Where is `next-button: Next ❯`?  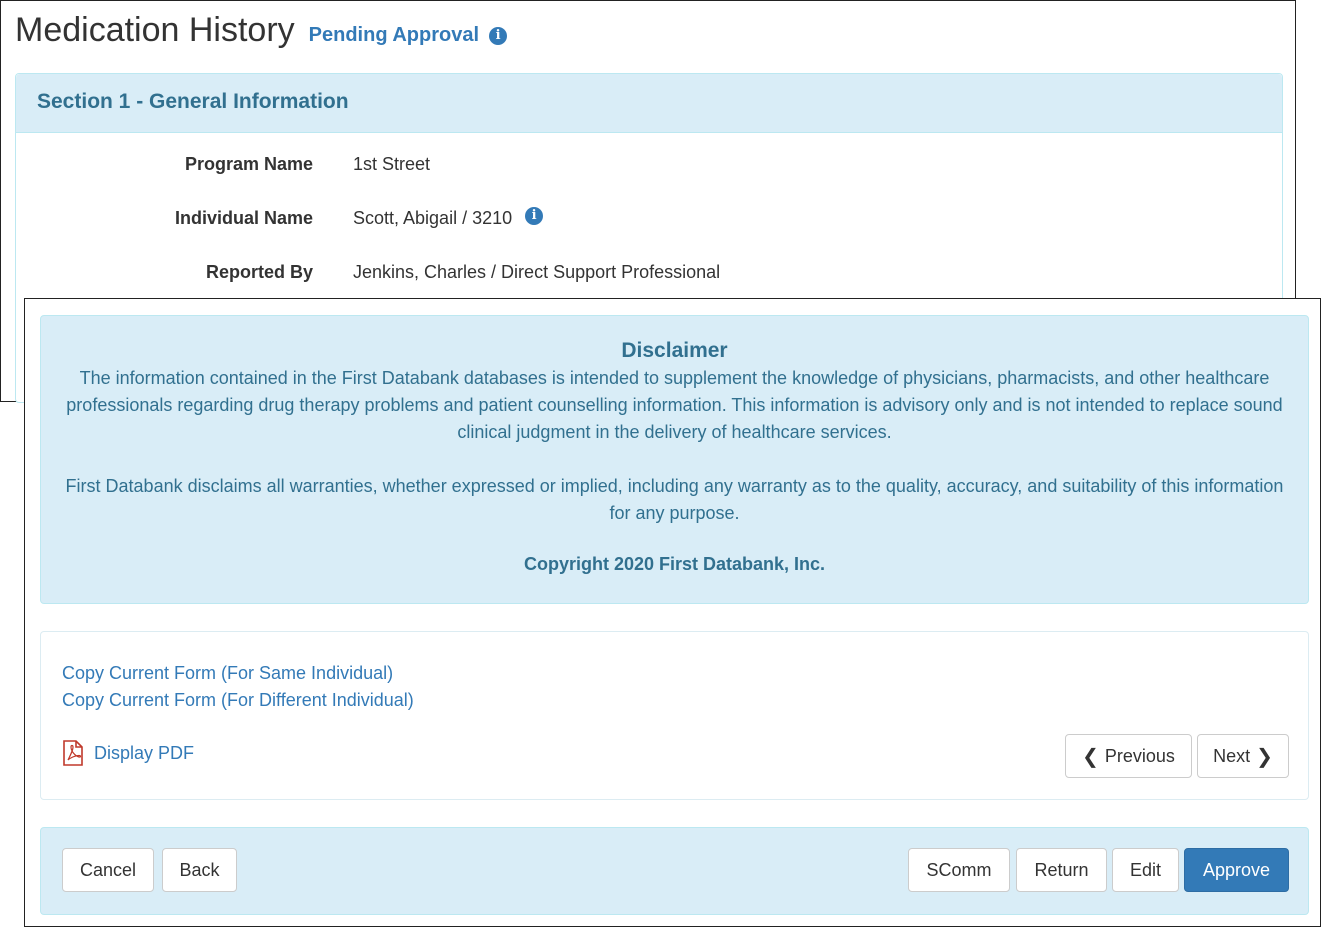 next-button: Next ❯ is located at coordinates (1243, 756).